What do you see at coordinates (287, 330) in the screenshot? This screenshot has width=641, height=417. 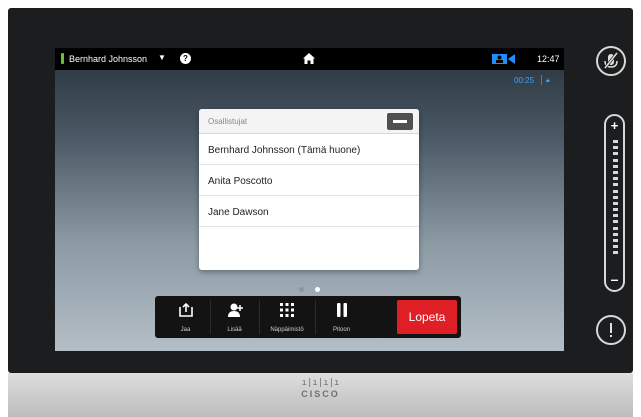 I see `keypad-label: Näppäimistö` at bounding box center [287, 330].